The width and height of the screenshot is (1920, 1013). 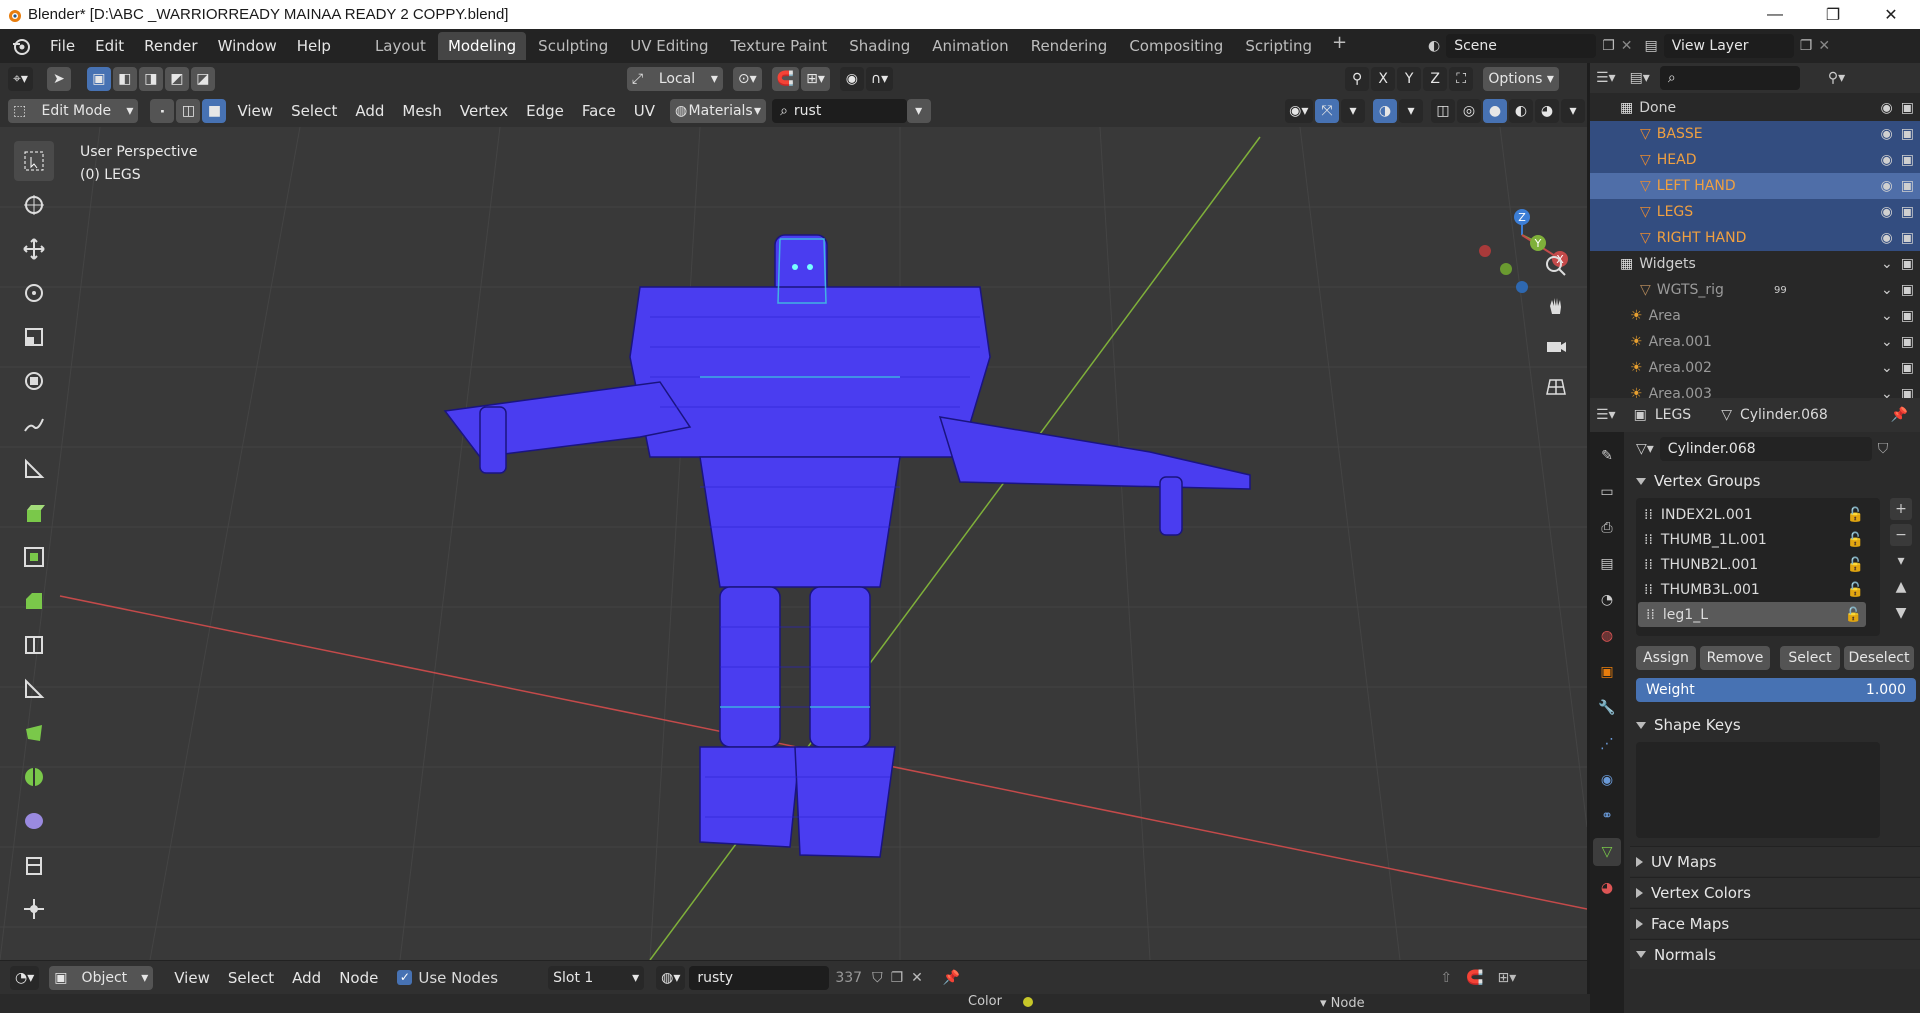 I want to click on vertex-select-icon: ⬝, so click(x=162, y=111).